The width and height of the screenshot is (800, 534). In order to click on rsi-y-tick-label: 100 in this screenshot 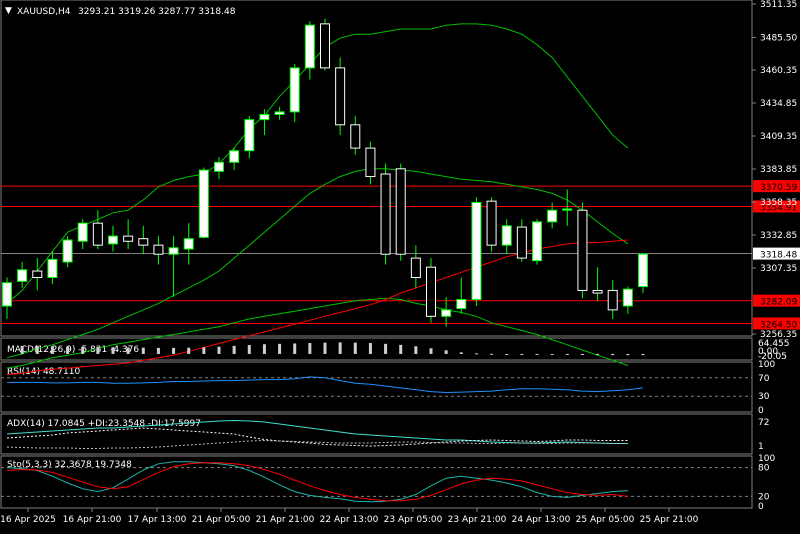, I will do `click(766, 365)`.